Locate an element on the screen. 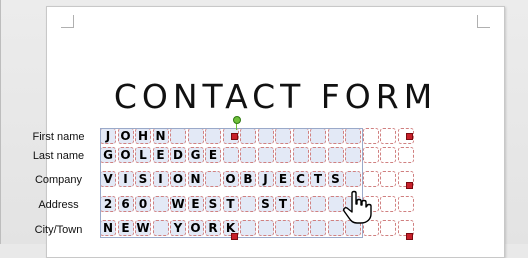  handwritten-character: D is located at coordinates (178, 155).